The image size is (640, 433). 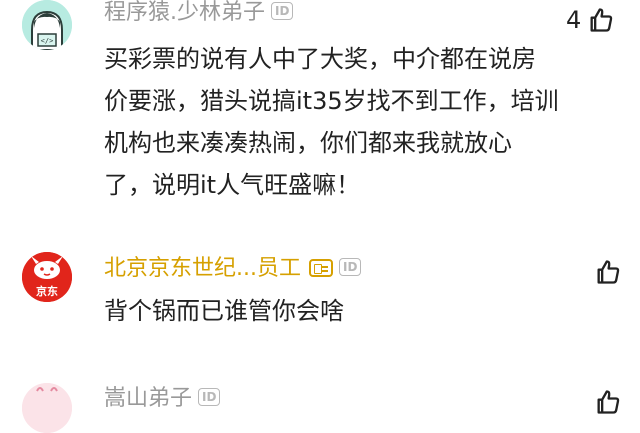 I want to click on like-count: 4, so click(x=574, y=20).